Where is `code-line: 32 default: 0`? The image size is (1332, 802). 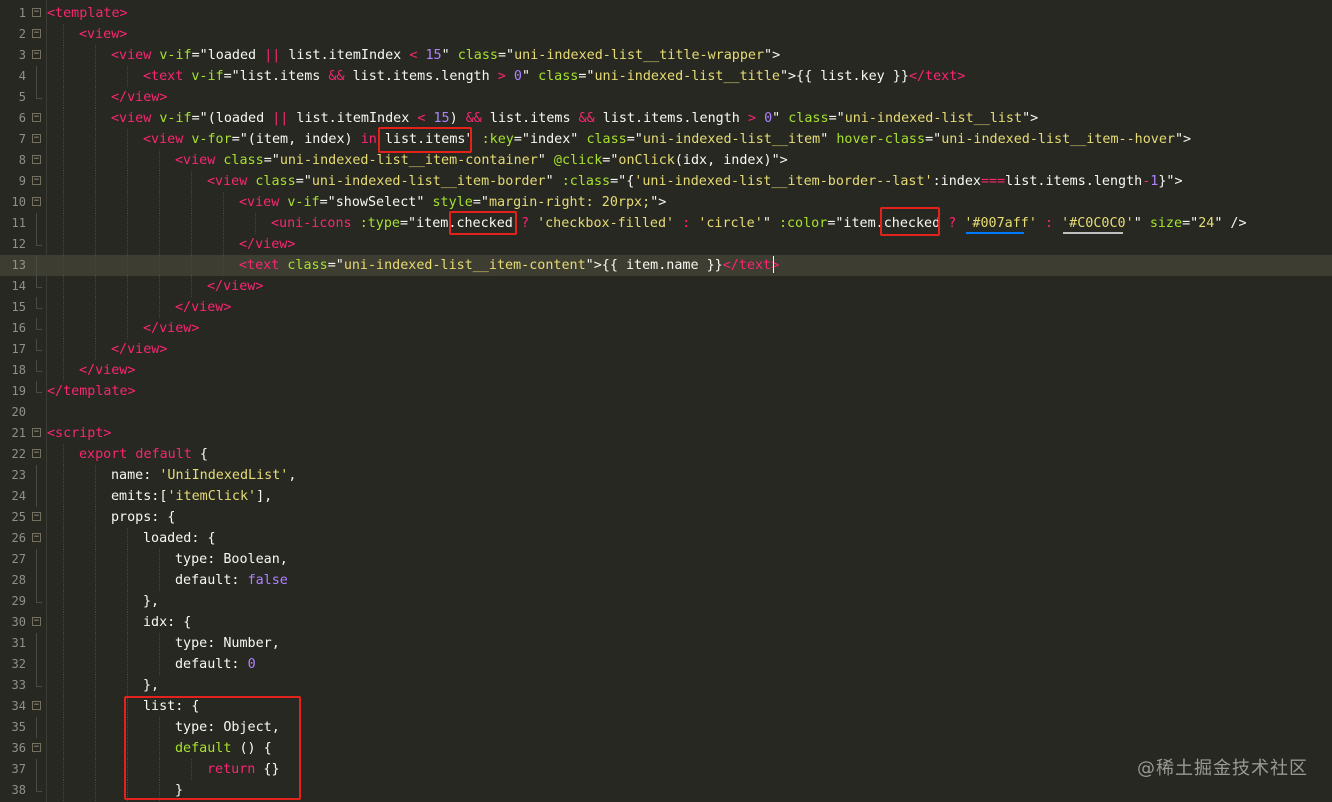
code-line: 32 default: 0 is located at coordinates (666, 664).